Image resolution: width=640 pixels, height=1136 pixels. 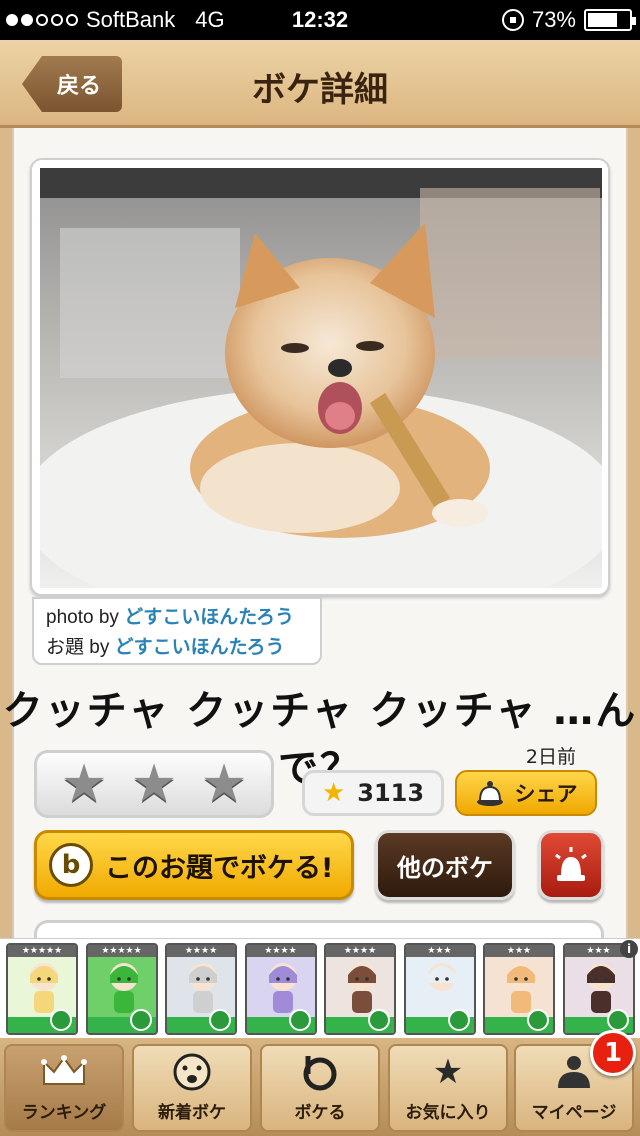 I want to click on siren-icon, so click(x=571, y=864).